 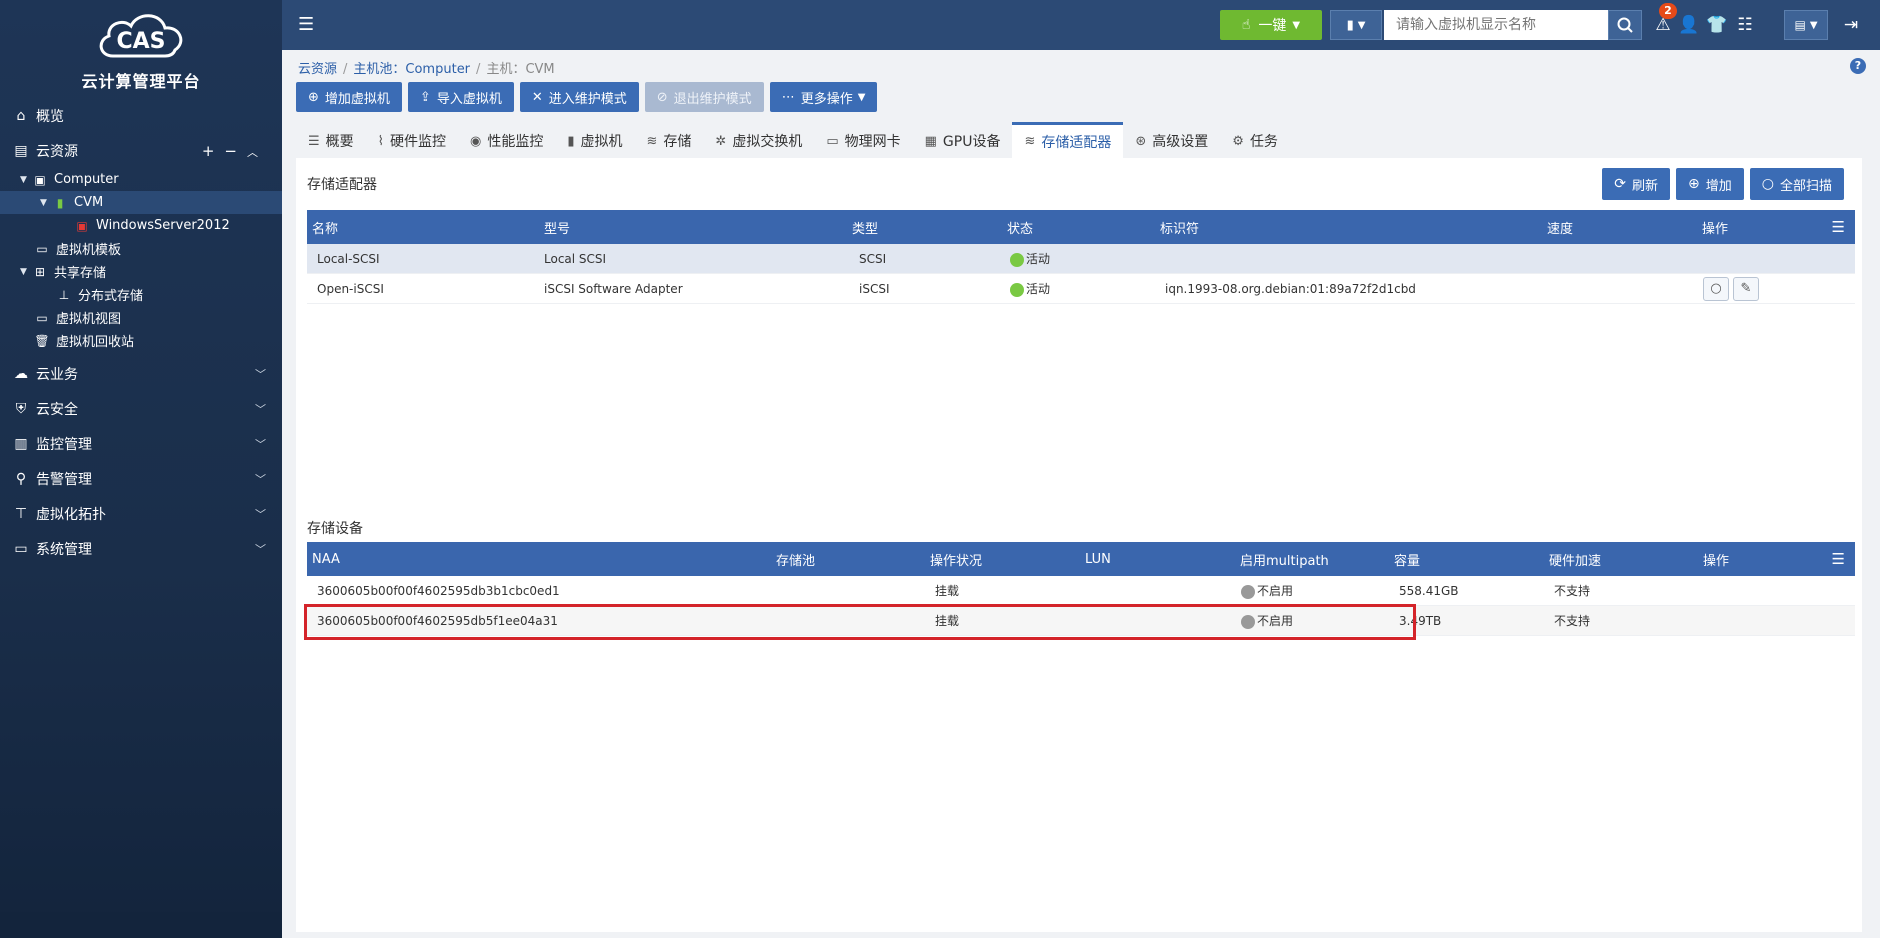 I want to click on vm-type-dropdown: ▮ ▼, so click(x=1356, y=25).